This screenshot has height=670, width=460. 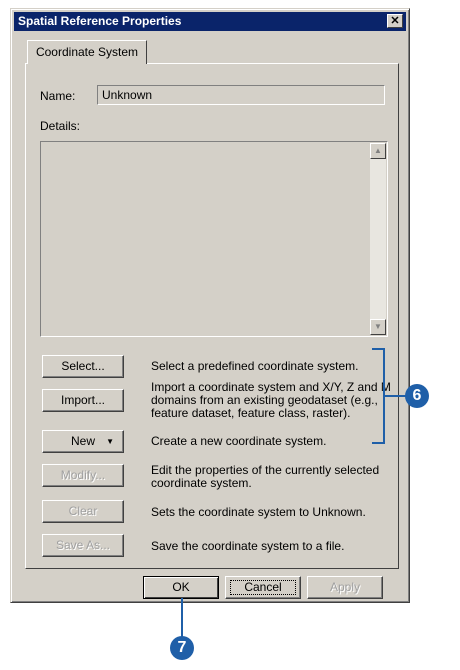 What do you see at coordinates (182, 648) in the screenshot?
I see `callout-7-badge: 7` at bounding box center [182, 648].